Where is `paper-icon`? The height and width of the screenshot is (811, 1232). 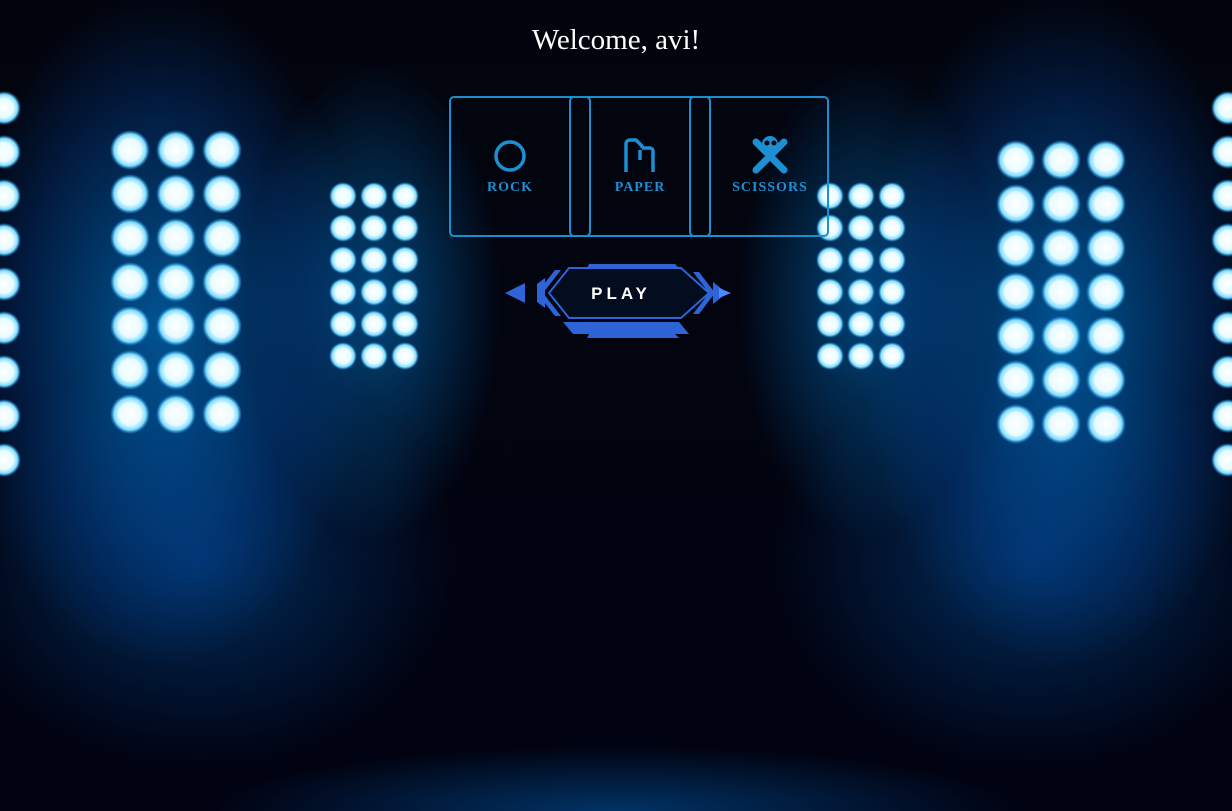
paper-icon is located at coordinates (639, 155).